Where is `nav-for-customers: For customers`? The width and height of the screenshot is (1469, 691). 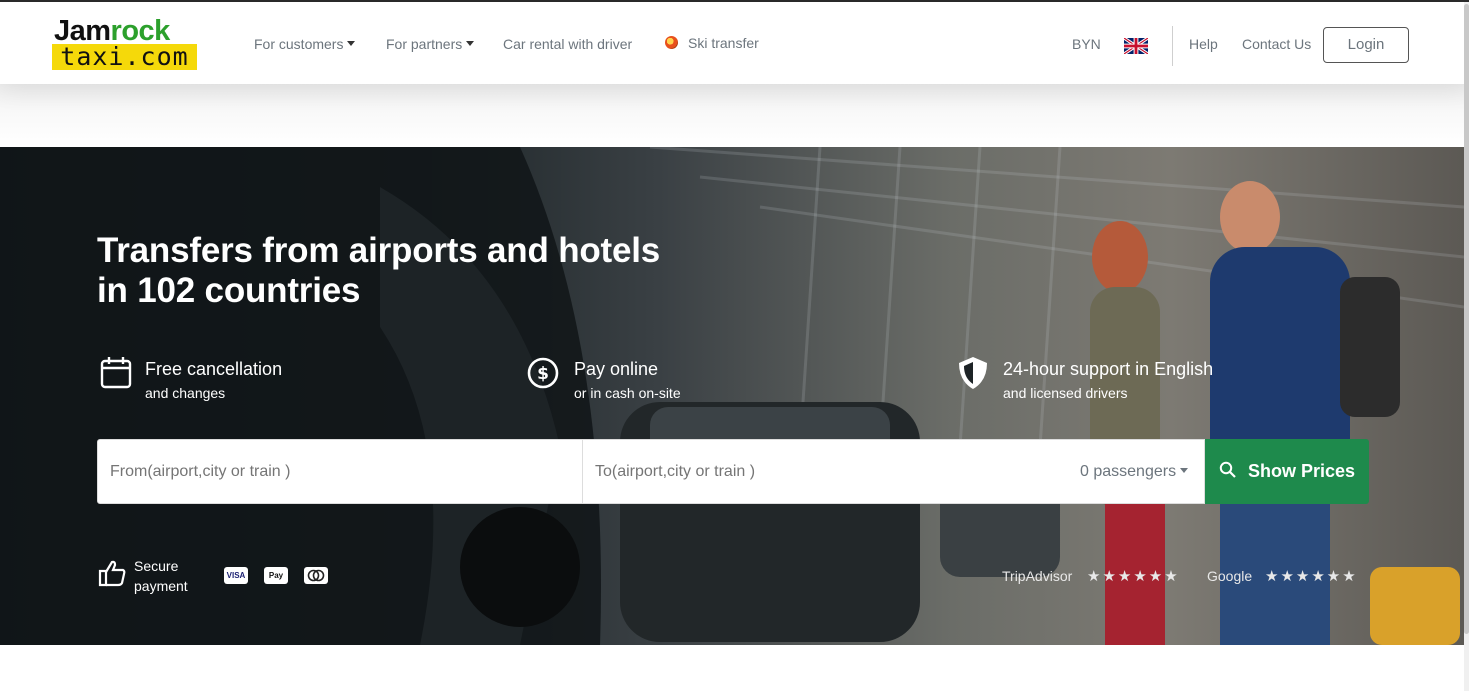 nav-for-customers: For customers is located at coordinates (305, 44).